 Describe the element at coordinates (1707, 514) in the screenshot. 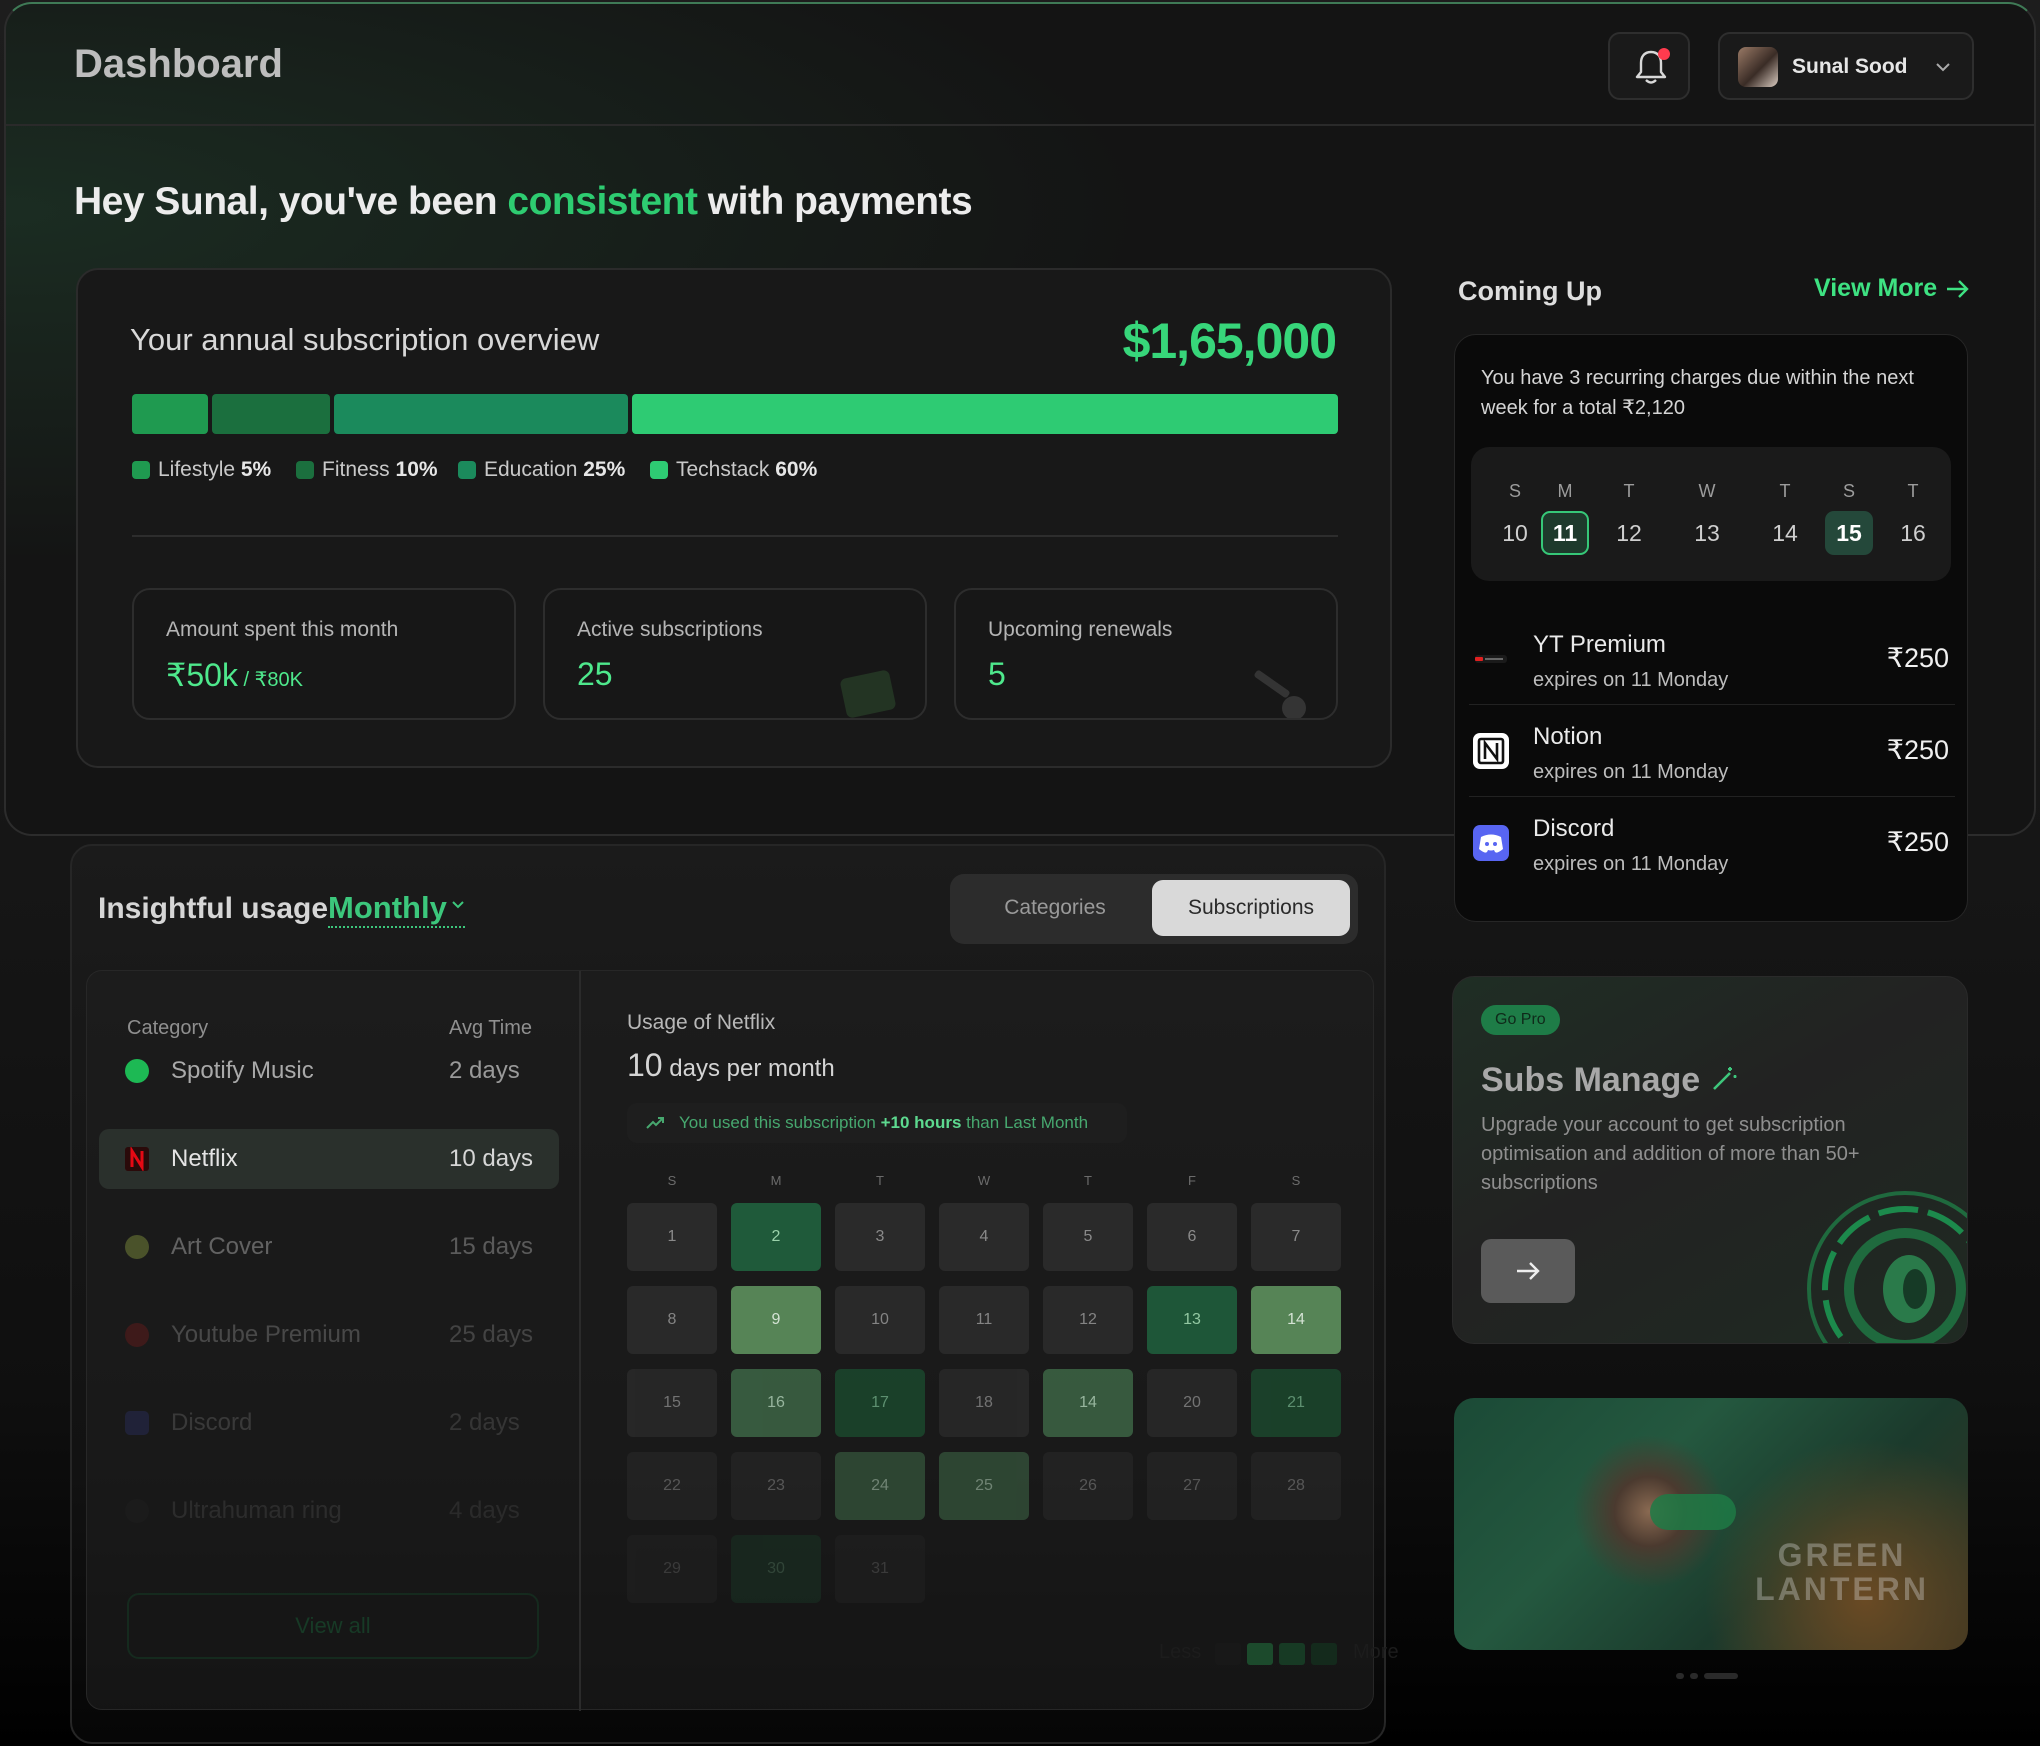

I see `day-13: W 13` at that location.